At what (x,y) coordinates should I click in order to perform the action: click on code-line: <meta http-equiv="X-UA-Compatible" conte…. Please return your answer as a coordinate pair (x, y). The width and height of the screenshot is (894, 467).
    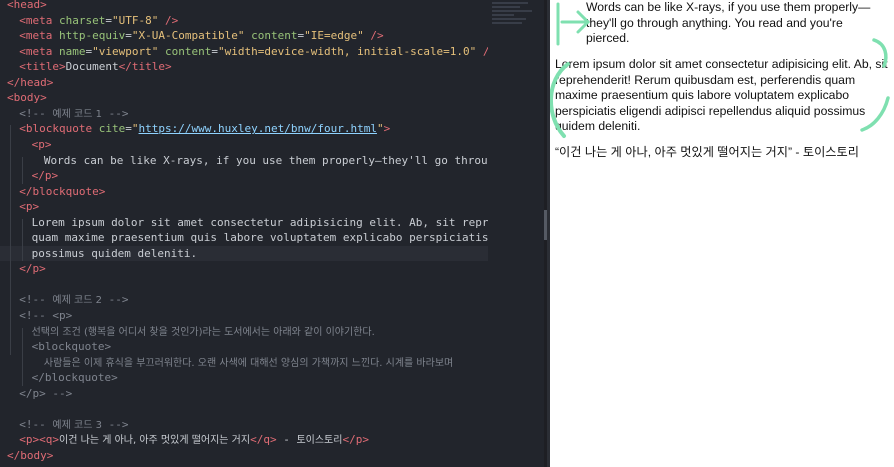
    Looking at the image, I should click on (244, 36).